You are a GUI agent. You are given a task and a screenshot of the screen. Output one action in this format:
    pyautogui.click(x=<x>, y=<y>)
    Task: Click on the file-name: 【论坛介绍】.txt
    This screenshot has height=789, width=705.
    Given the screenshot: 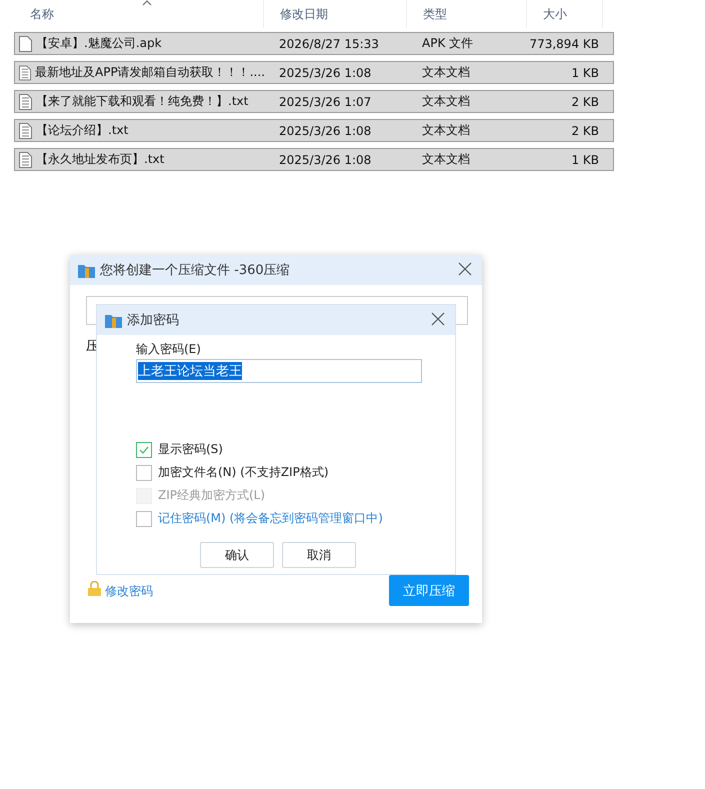 What is the action you would take?
    pyautogui.click(x=82, y=130)
    